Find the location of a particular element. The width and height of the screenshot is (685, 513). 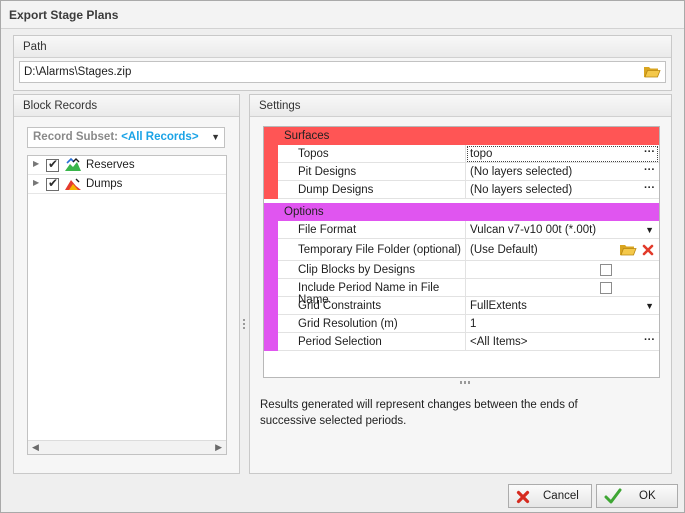

splitter-handle is located at coordinates (244, 325).